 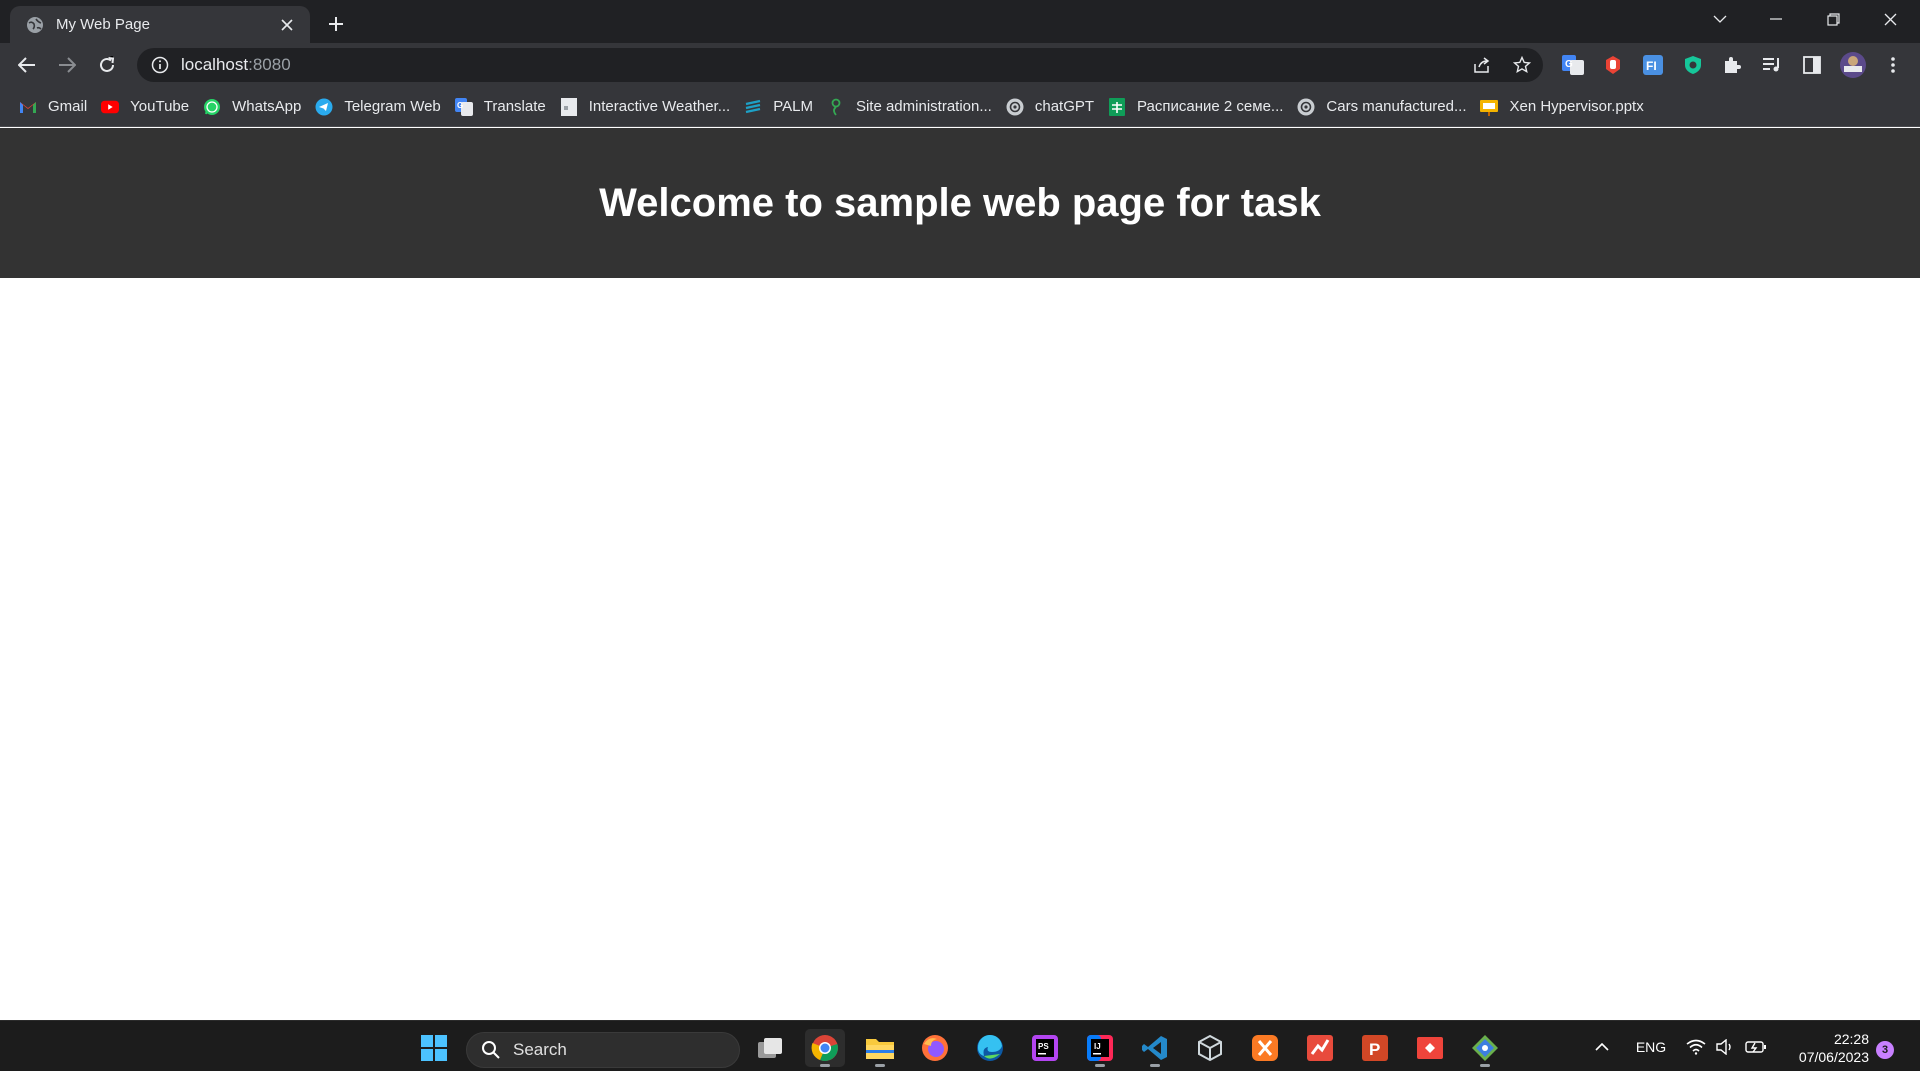 I want to click on whatsapp-icon, so click(x=212, y=107).